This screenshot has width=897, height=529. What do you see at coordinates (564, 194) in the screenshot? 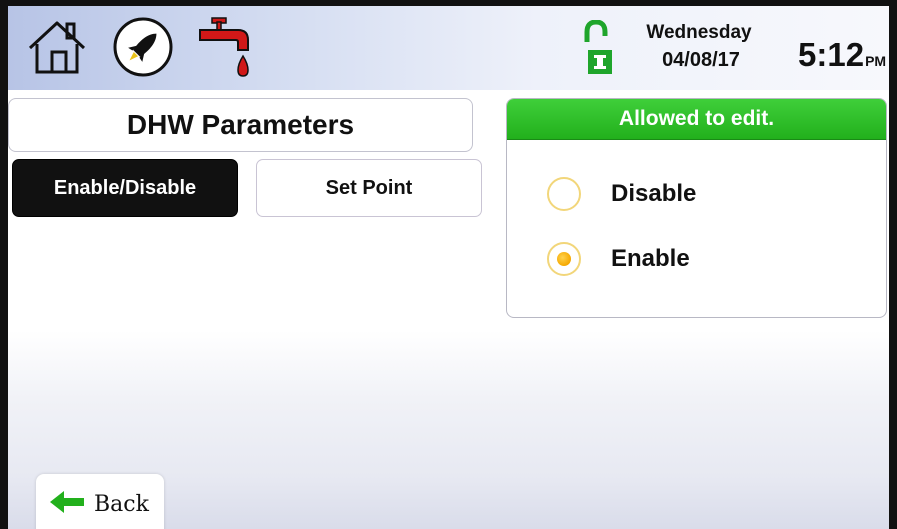
I see `disable-radio` at bounding box center [564, 194].